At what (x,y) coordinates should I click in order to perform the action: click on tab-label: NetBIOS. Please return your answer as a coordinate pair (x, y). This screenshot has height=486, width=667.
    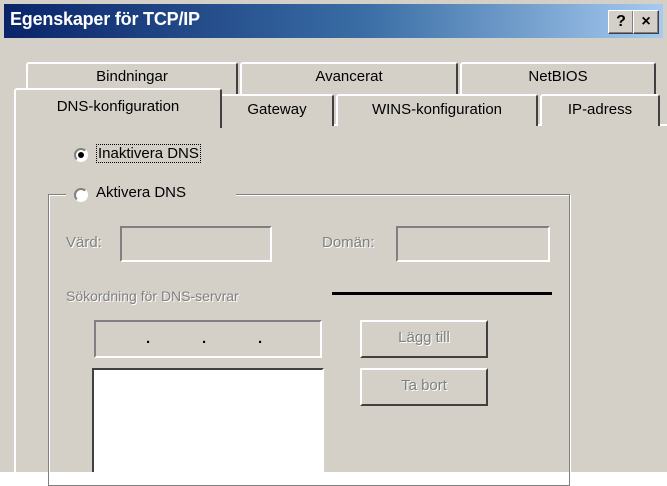
    Looking at the image, I should click on (558, 76).